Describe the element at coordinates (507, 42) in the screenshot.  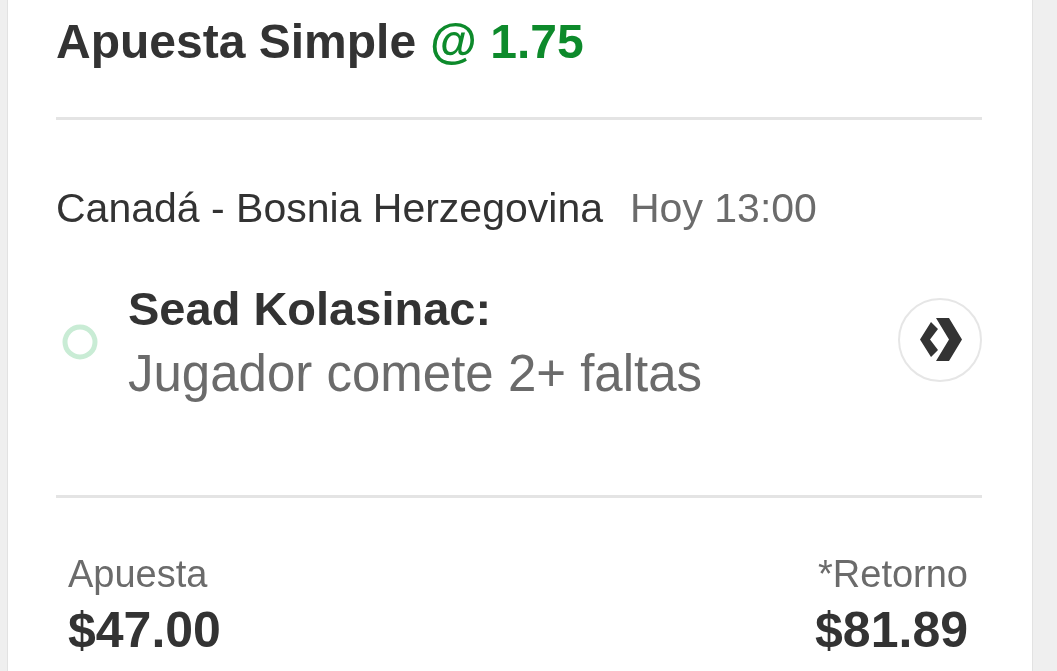
I see `odds-value: @ 1.75` at that location.